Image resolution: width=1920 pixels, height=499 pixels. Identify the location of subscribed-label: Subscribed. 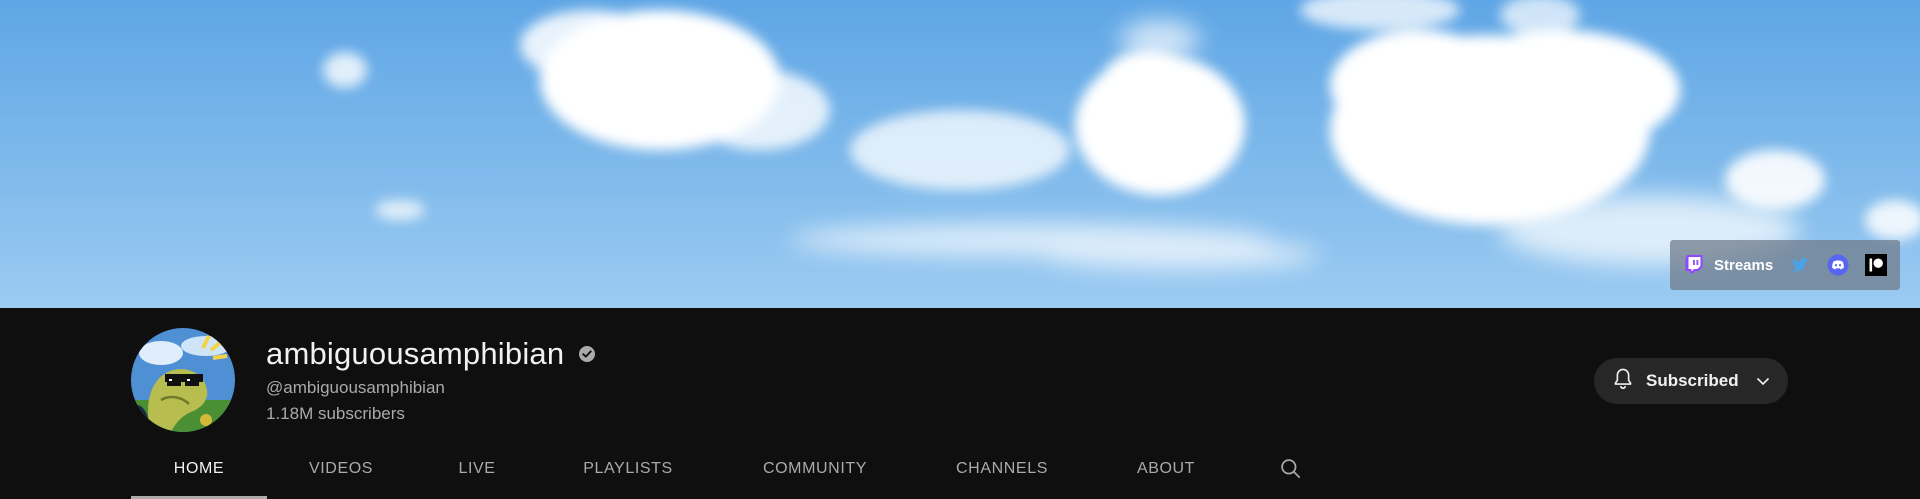
(1692, 380).